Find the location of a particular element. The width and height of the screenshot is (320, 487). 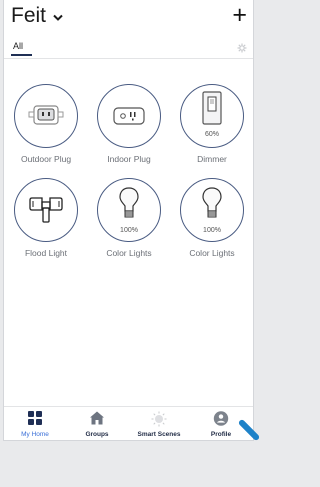

device-label: Flood Light is located at coordinates (46, 253).